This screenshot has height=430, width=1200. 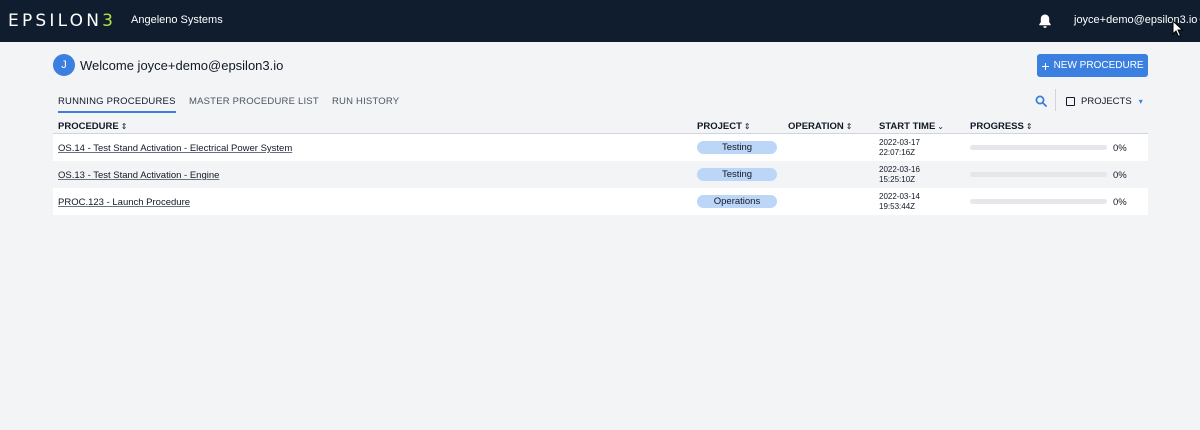 What do you see at coordinates (182, 65) in the screenshot?
I see `welcome-text: Welcome joyce+demo@epsilon3.io` at bounding box center [182, 65].